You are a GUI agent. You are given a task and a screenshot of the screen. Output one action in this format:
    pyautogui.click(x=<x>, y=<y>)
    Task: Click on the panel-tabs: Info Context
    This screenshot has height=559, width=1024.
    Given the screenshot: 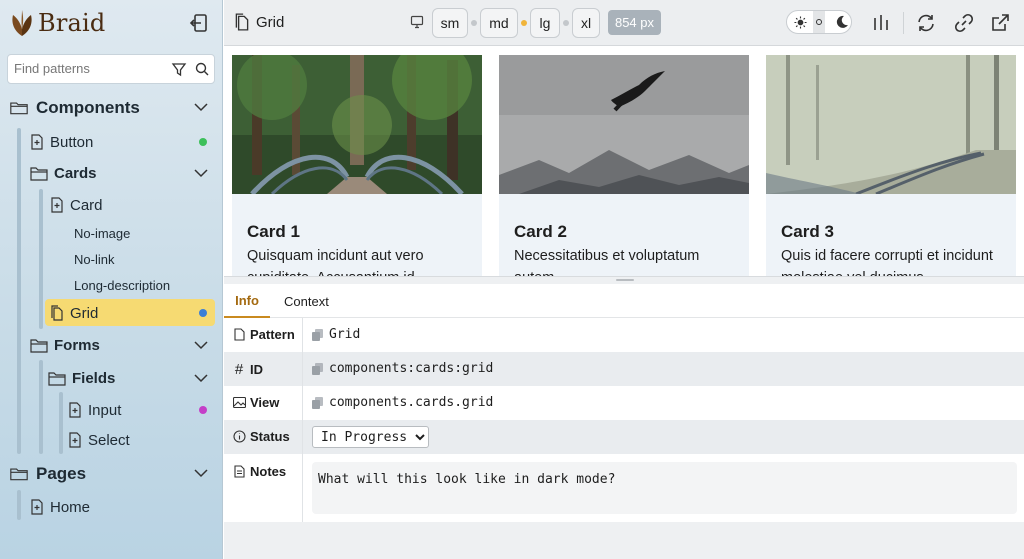 What is the action you would take?
    pyautogui.click(x=624, y=301)
    